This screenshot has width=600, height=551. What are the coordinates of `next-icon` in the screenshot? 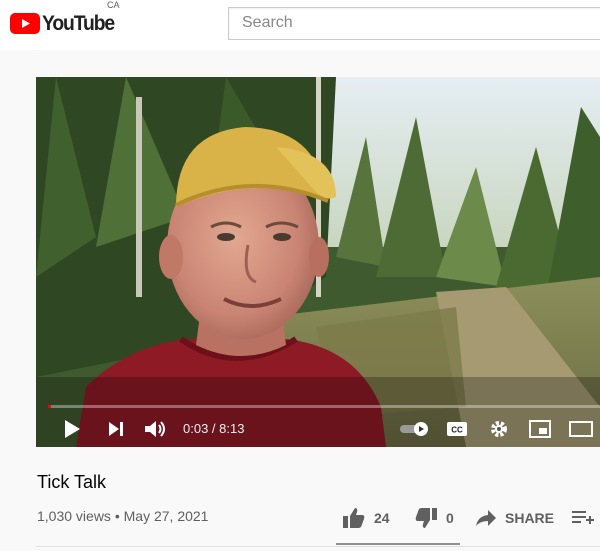 It's located at (116, 429).